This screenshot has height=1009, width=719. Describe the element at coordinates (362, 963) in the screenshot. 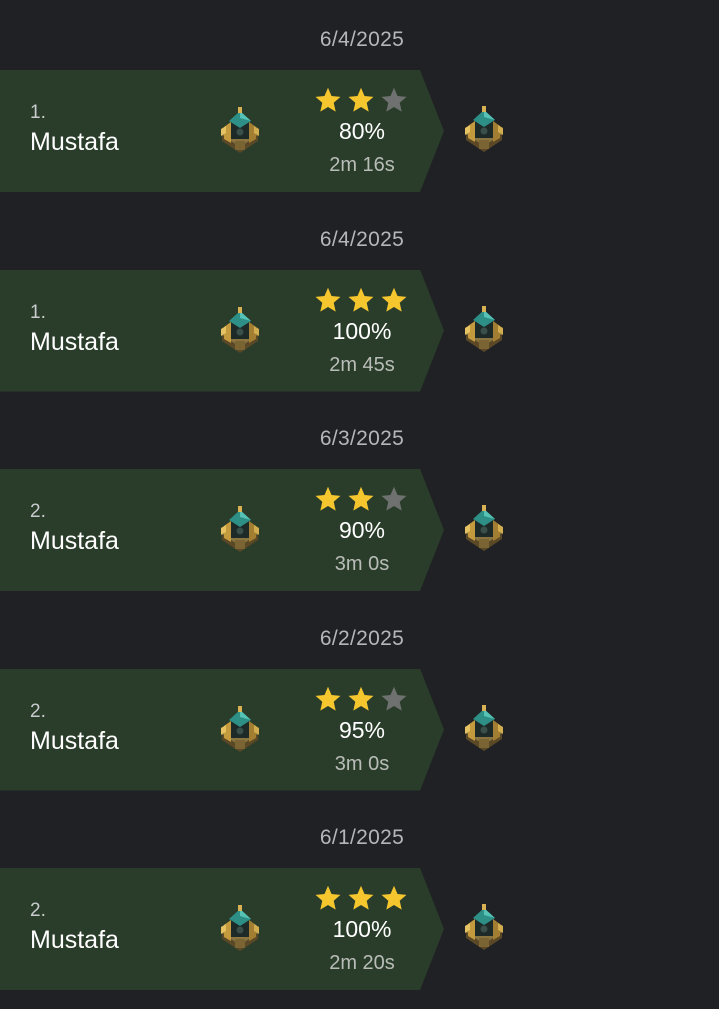

I see `attack-duration: 2m 20s` at that location.